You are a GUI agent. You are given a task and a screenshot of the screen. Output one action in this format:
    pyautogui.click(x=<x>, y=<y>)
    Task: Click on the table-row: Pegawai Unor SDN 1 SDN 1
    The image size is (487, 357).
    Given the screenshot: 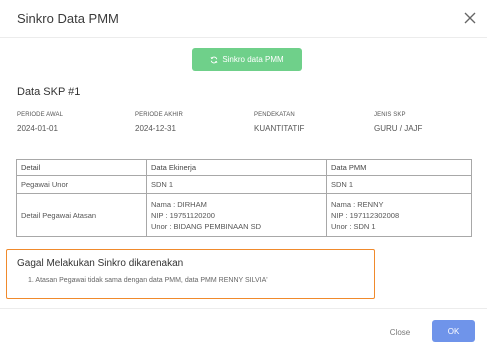 What is the action you would take?
    pyautogui.click(x=244, y=184)
    